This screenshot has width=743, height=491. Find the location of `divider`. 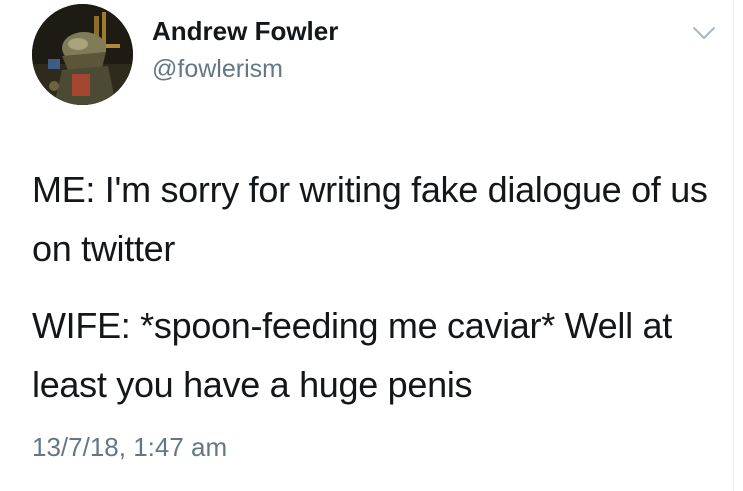

divider is located at coordinates (733, 245).